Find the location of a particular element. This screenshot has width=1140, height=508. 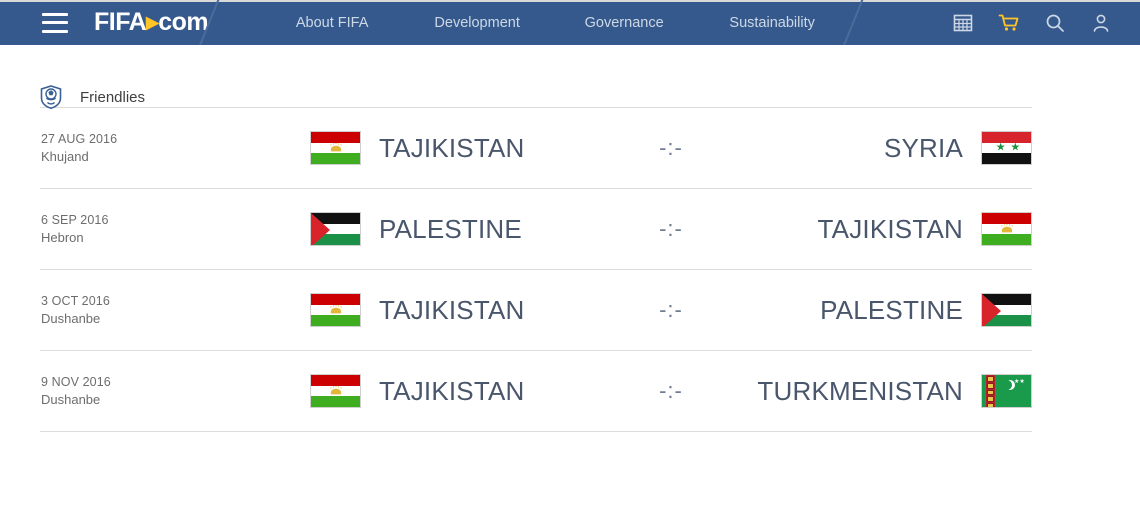

fifa-logo-com: com is located at coordinates (183, 22).